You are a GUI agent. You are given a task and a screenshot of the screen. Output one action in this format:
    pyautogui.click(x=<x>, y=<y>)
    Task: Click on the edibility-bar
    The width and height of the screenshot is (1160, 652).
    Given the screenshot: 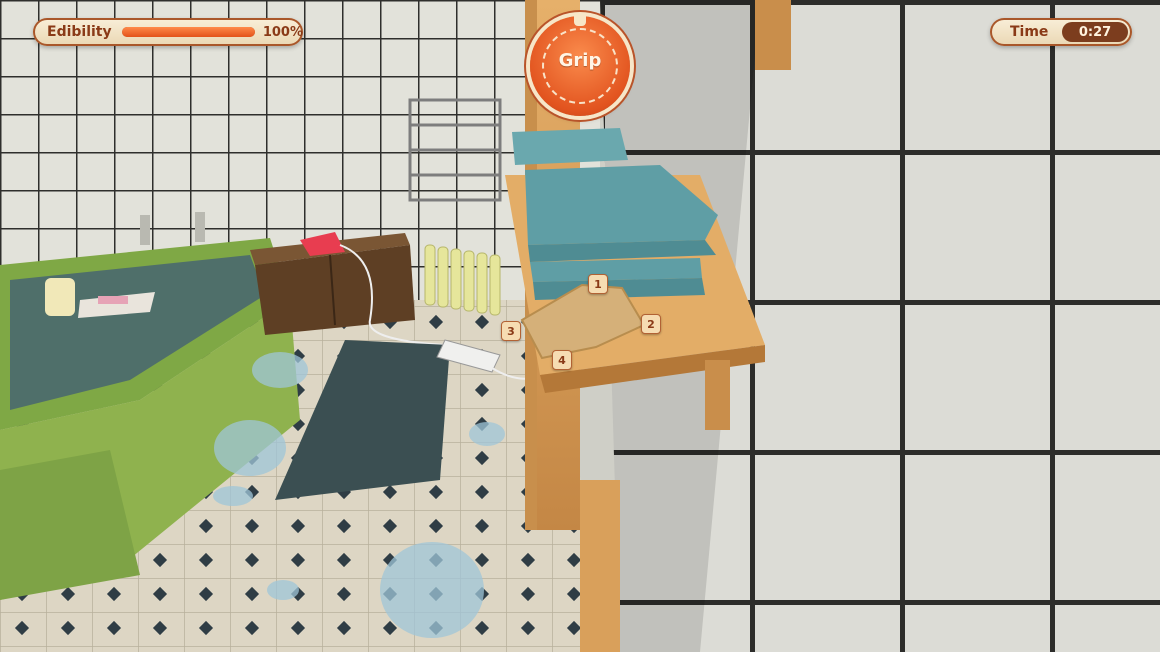 What is the action you would take?
    pyautogui.click(x=188, y=32)
    